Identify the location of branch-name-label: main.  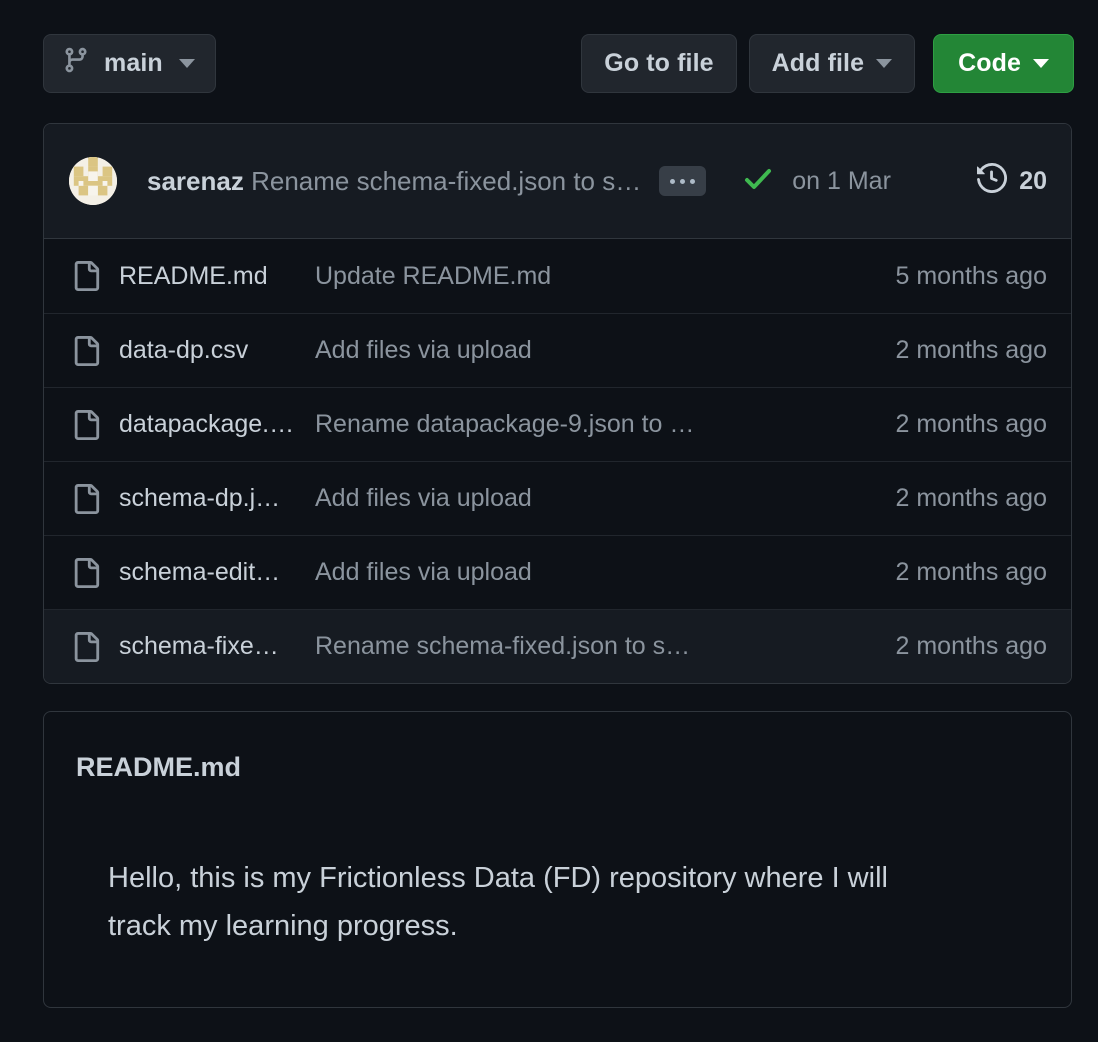
(133, 62).